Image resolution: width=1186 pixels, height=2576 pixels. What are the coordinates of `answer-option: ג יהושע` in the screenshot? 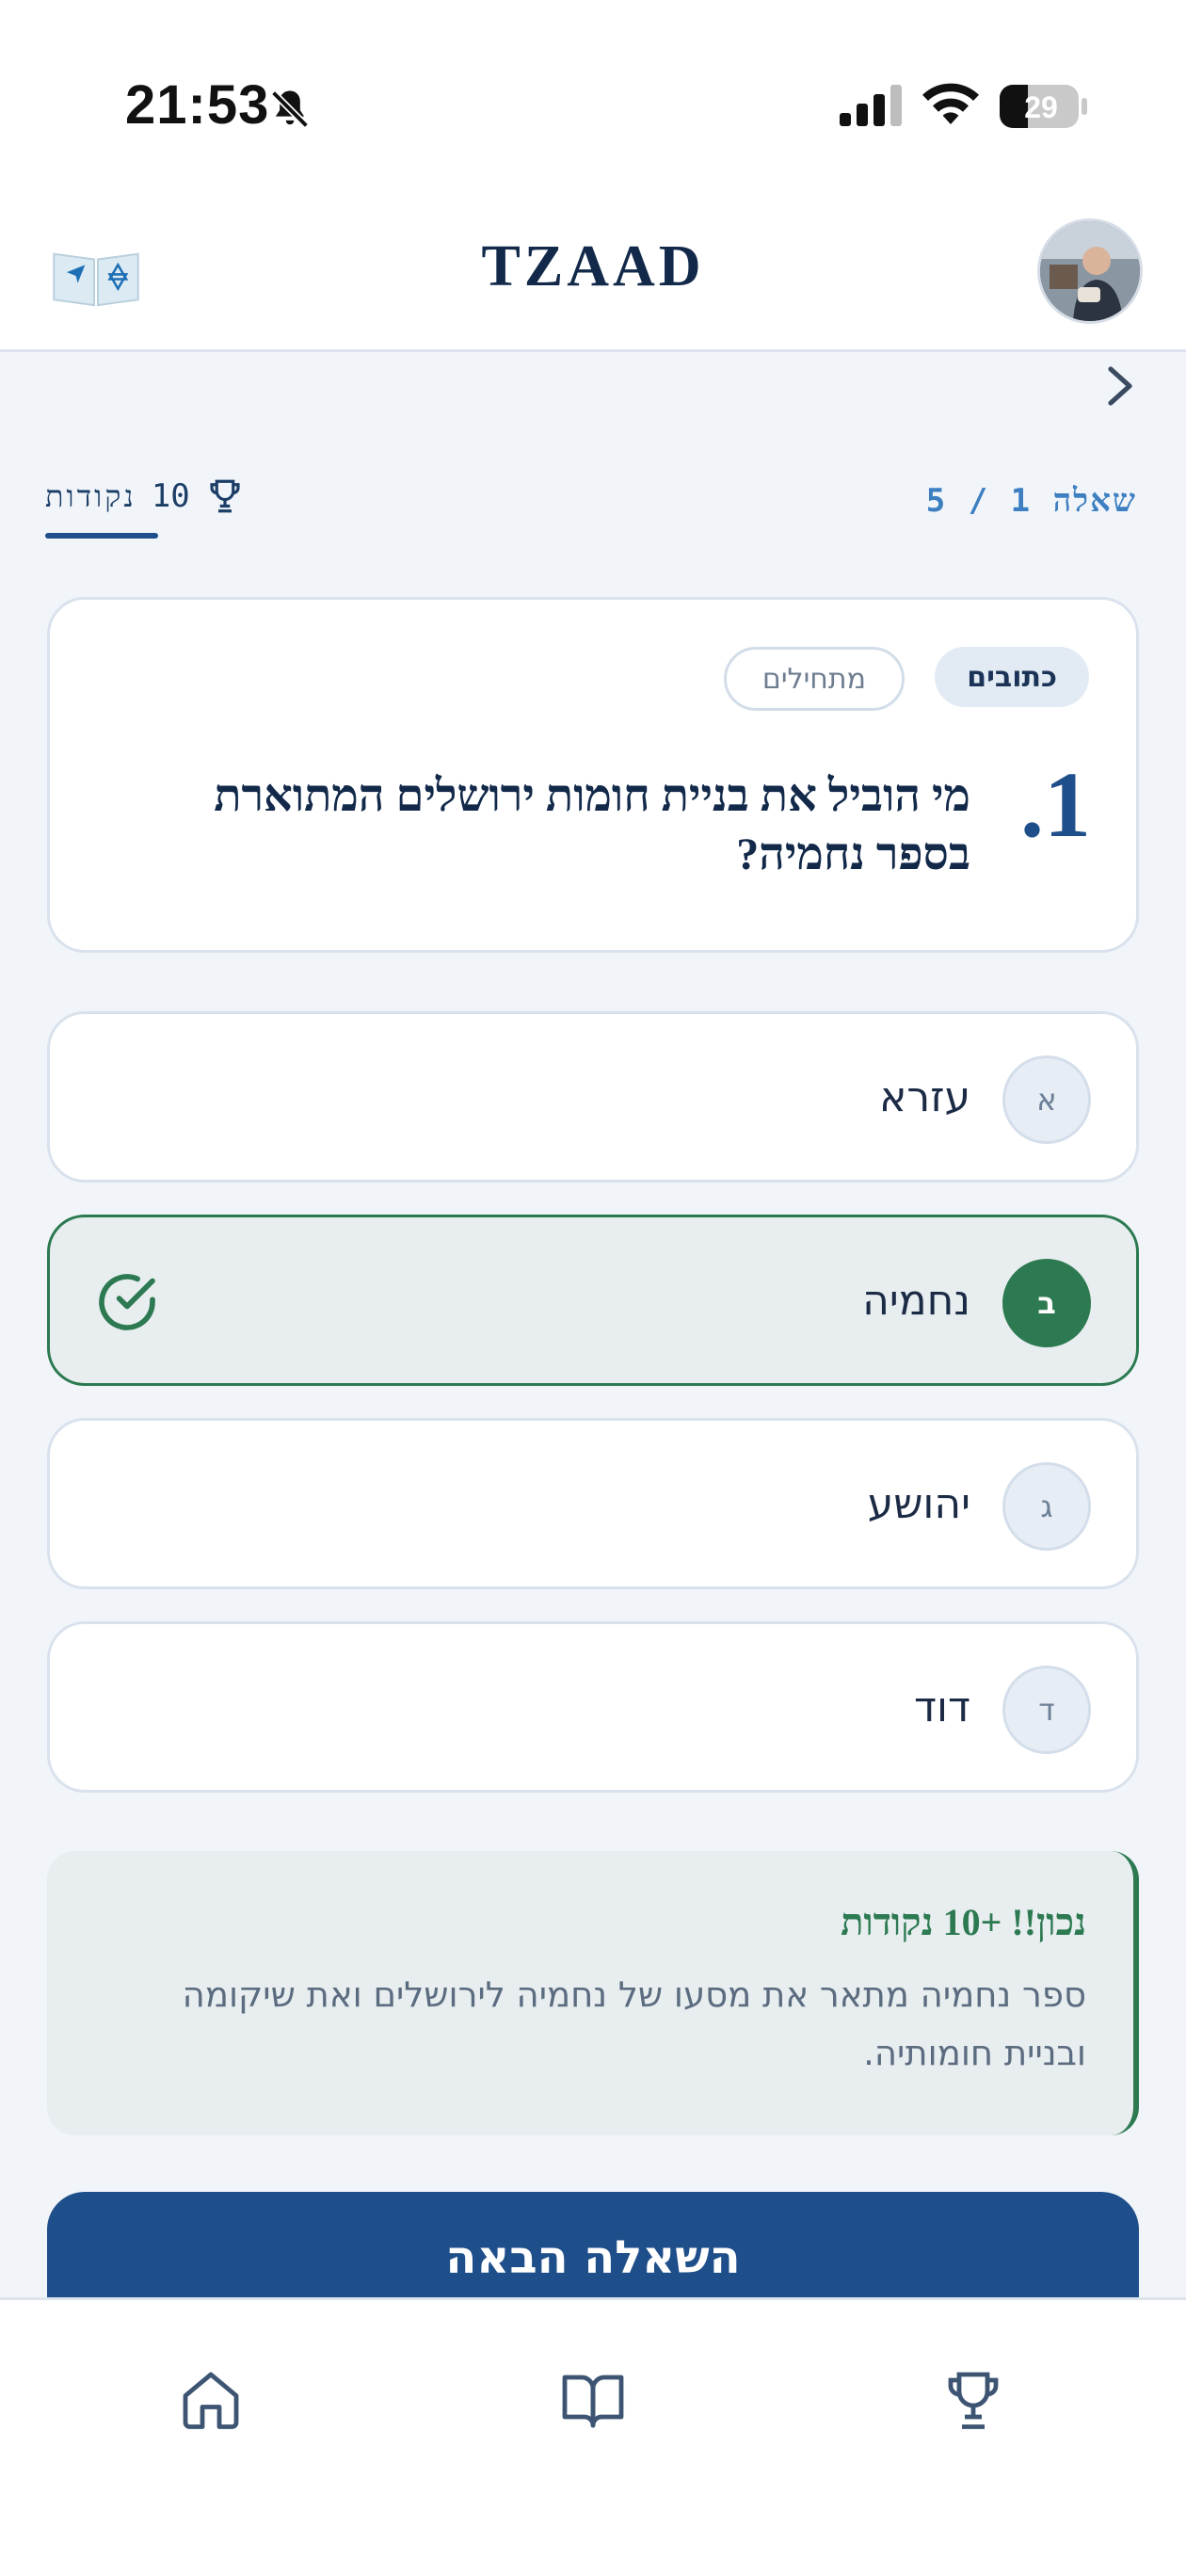 It's located at (593, 1503).